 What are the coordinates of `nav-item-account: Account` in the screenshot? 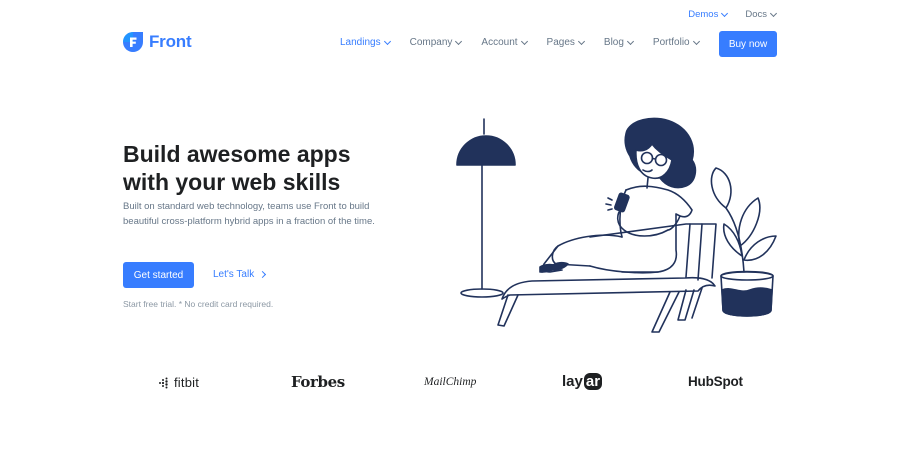 It's located at (504, 42).